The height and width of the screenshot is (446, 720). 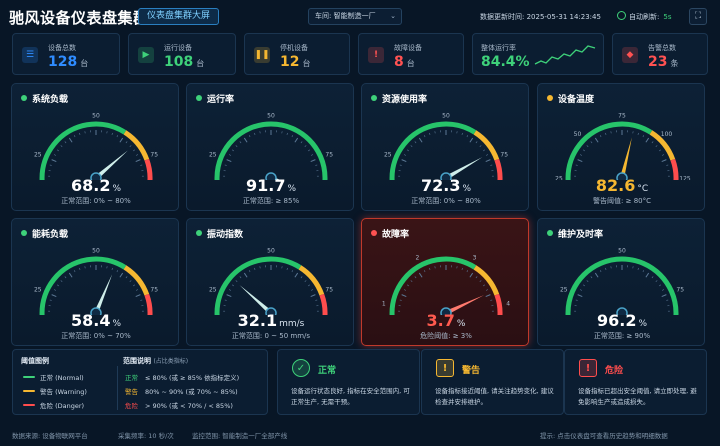 I want to click on fullscreen-button: ⛶, so click(x=698, y=16).